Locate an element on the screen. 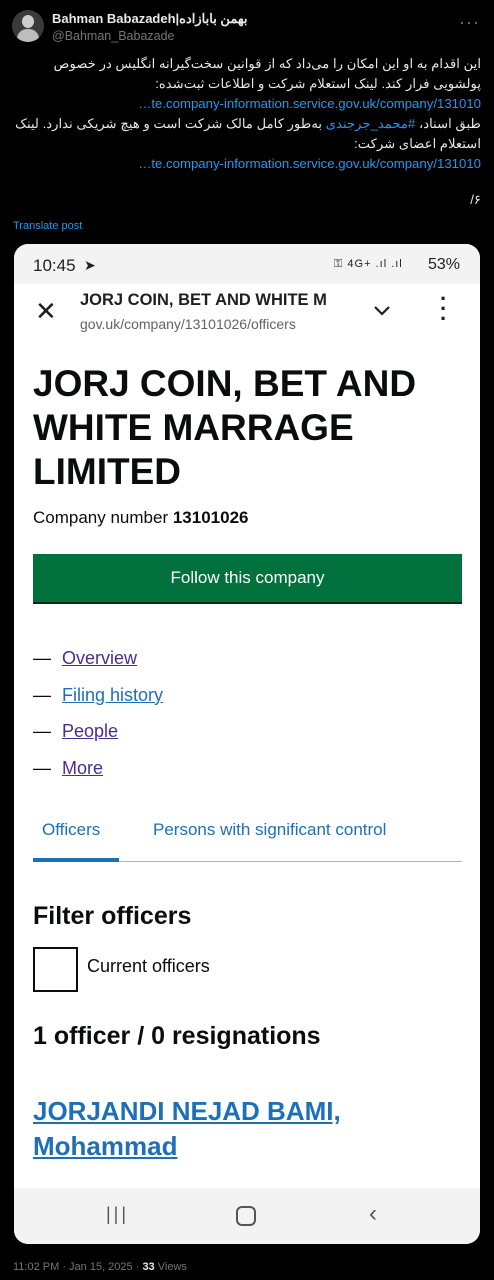 The image size is (494, 1280). officer-name-link: JORJANDI NEJAD BAMI, Mohammad is located at coordinates (243, 1129).